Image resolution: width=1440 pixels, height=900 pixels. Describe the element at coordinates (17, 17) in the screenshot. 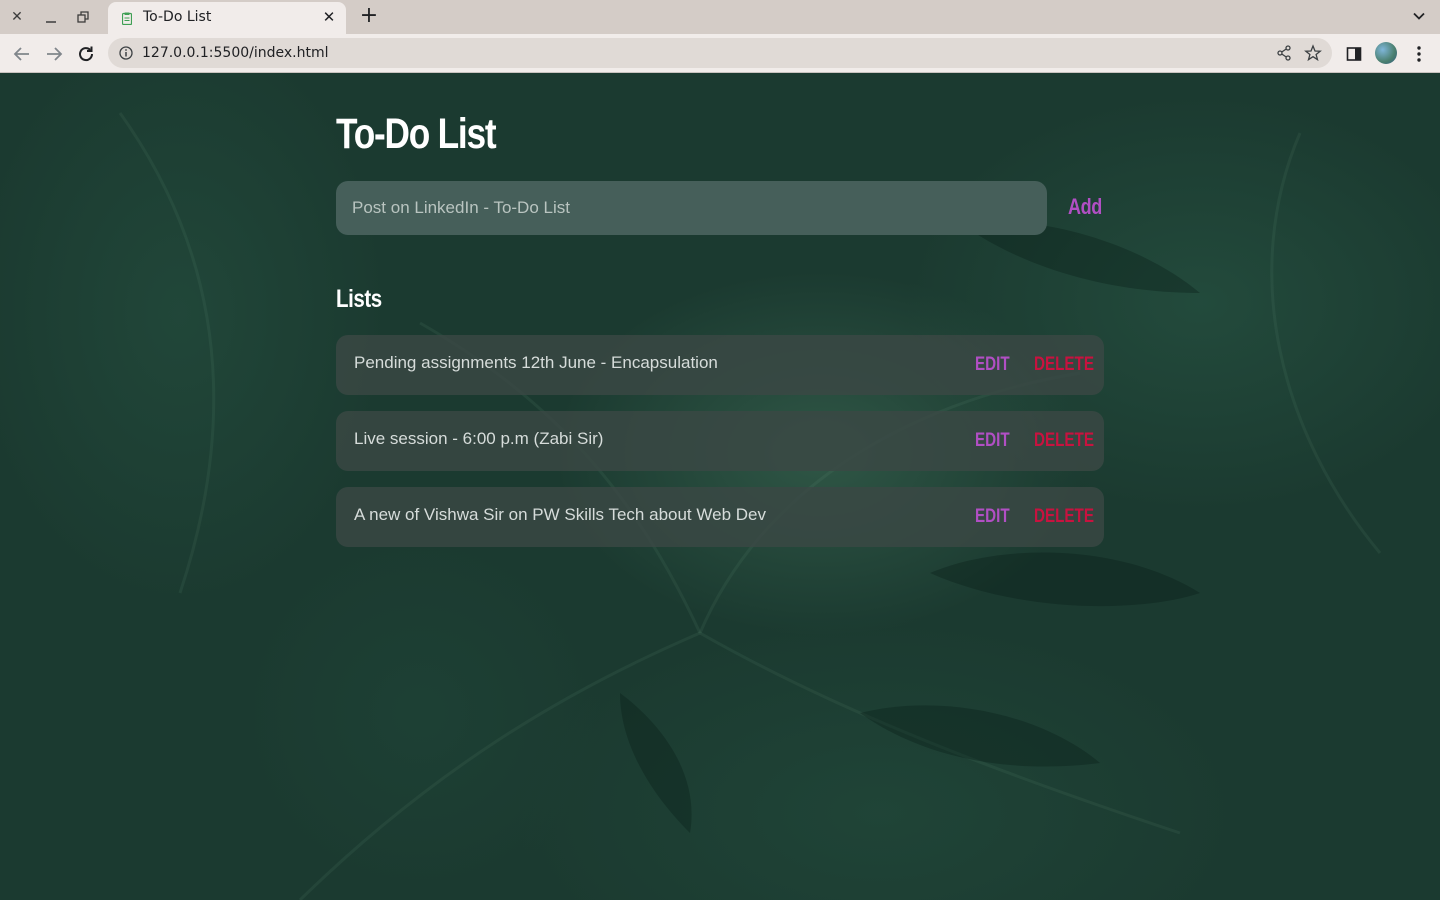

I see `close-window-icon: ✕` at that location.